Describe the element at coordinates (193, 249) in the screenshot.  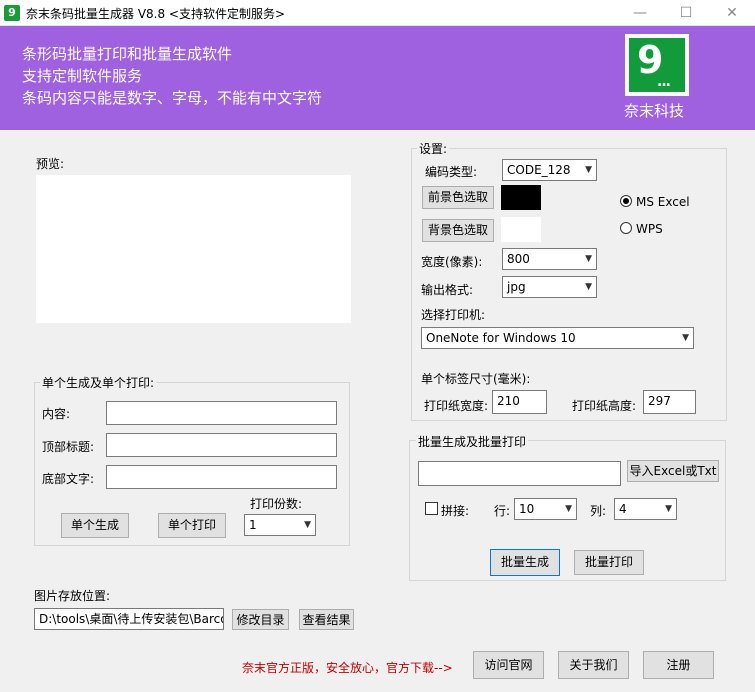
I see `preview-area` at that location.